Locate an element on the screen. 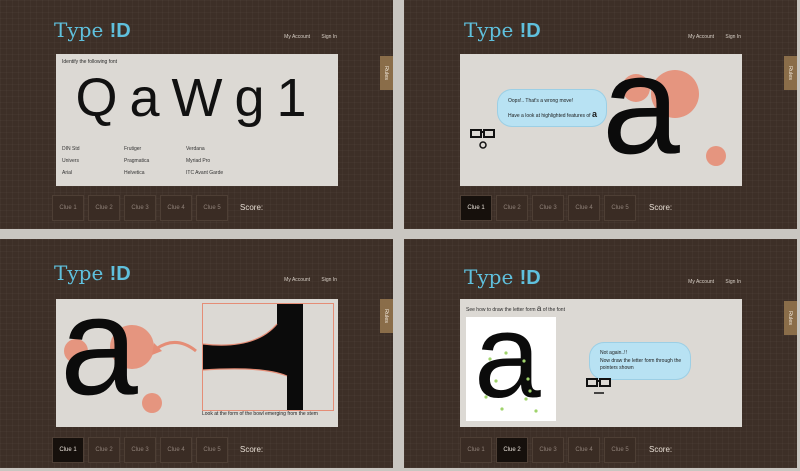 The width and height of the screenshot is (800, 471). bubble-line-1: Oops!.. That's a wrong move! is located at coordinates (541, 101).